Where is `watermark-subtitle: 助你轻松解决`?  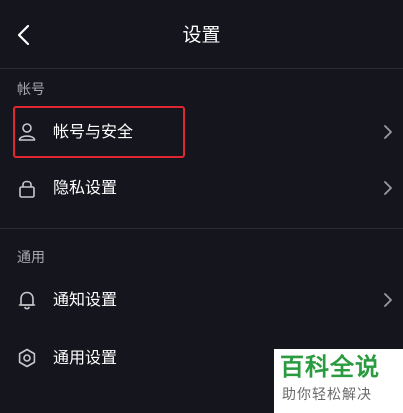 watermark-subtitle: 助你轻松解决 is located at coordinates (327, 395).